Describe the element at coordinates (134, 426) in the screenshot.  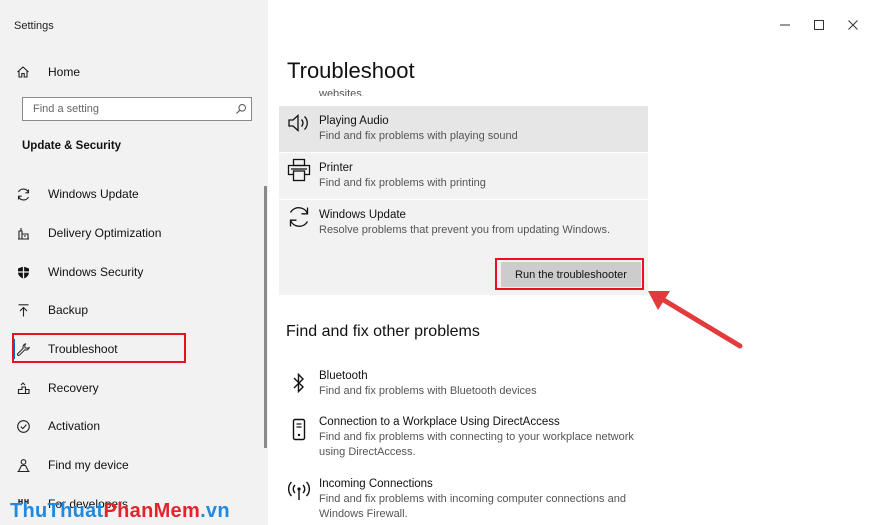
I see `sidebar-item-activation: Activation` at that location.